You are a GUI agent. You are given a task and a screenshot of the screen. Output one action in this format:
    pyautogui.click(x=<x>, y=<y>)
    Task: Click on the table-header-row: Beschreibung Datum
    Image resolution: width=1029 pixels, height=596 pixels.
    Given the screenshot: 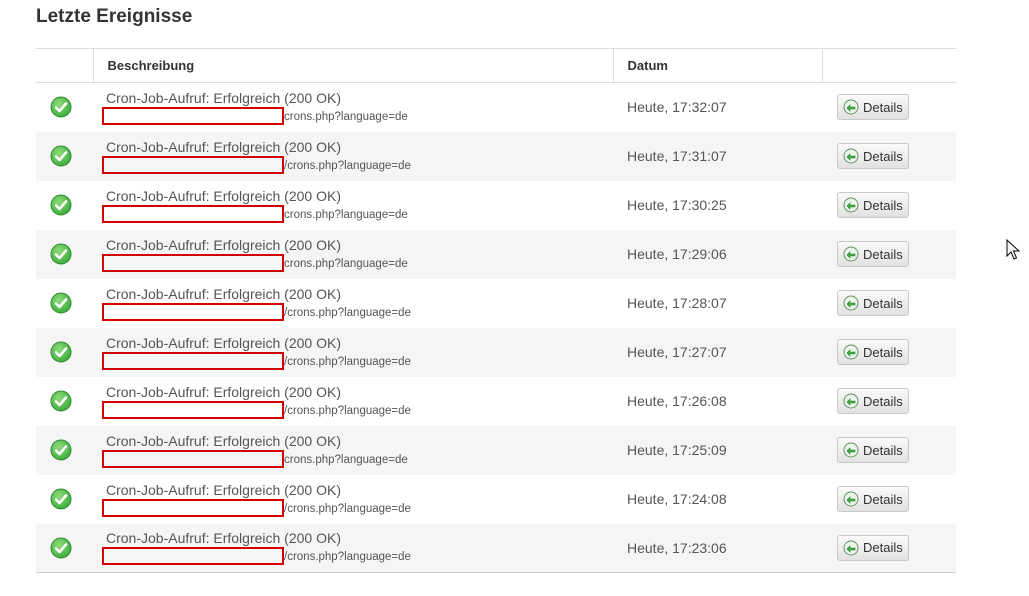 What is the action you would take?
    pyautogui.click(x=496, y=65)
    